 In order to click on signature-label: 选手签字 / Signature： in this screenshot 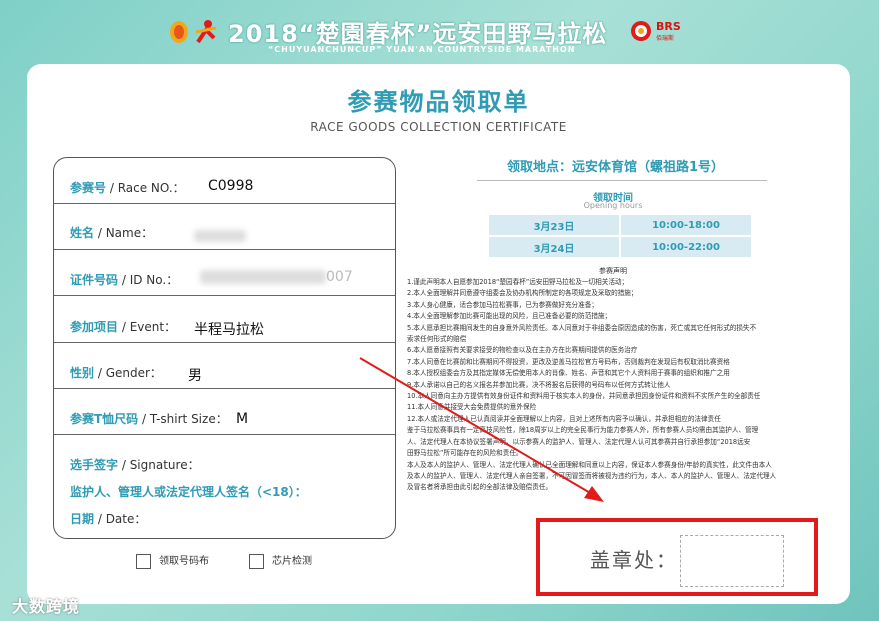, I will do `click(135, 465)`.